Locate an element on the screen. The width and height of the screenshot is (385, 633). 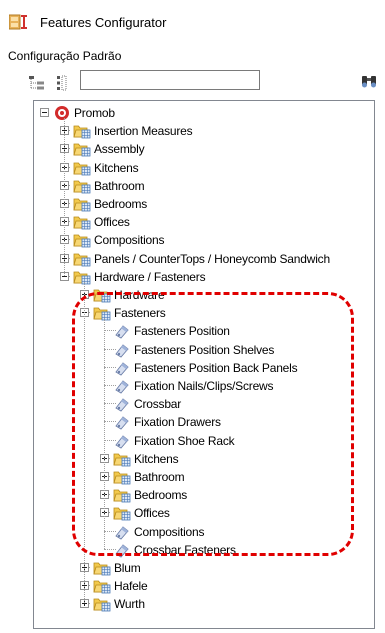
tree-row: Fasteners Position Shelves is located at coordinates (204, 350).